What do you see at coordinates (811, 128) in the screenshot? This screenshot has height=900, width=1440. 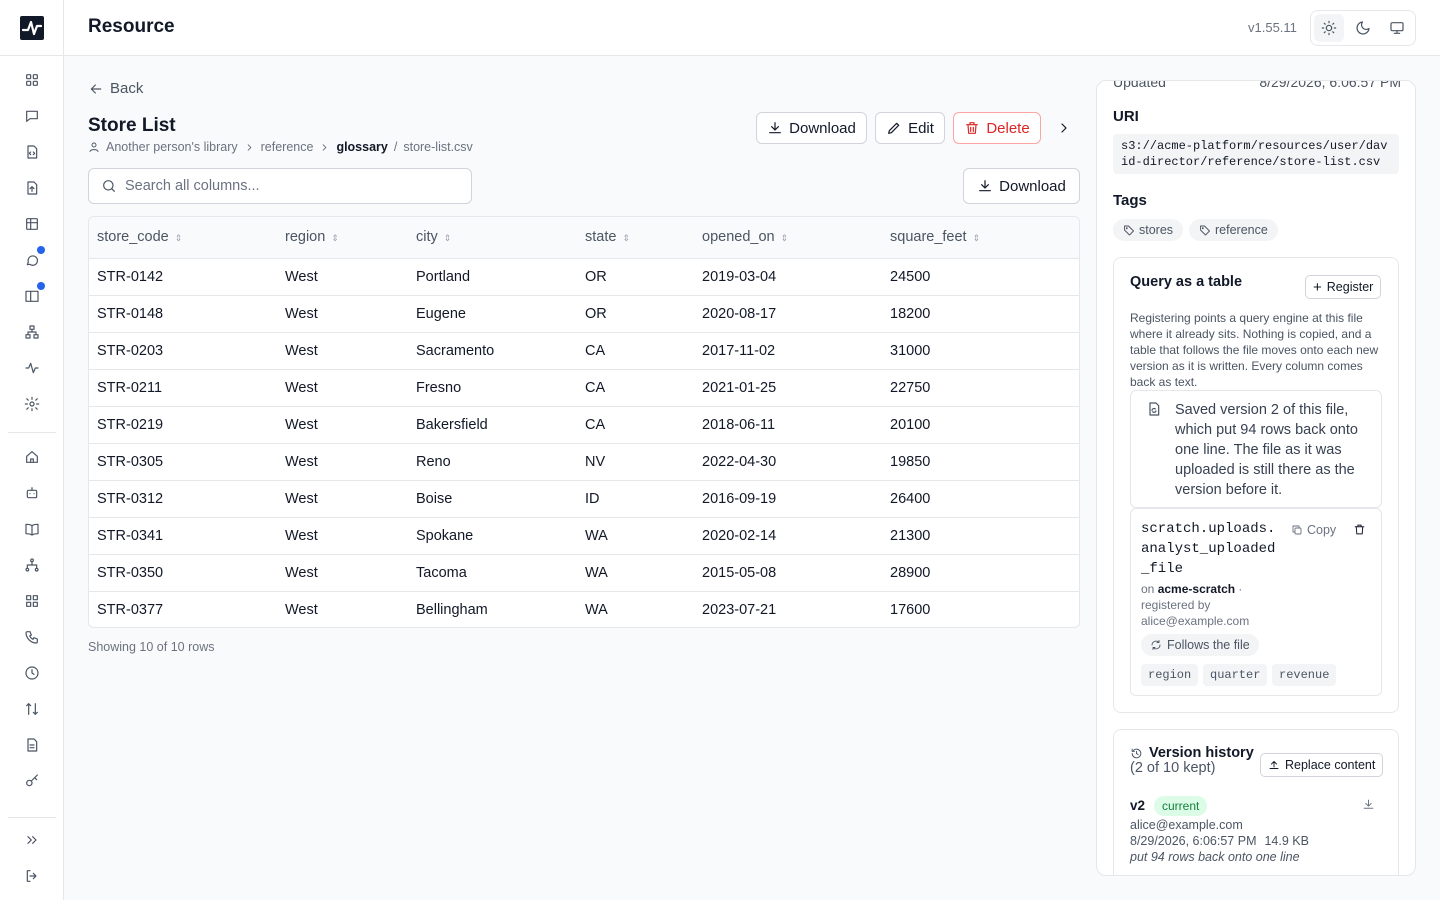 I see `download-button: Download` at bounding box center [811, 128].